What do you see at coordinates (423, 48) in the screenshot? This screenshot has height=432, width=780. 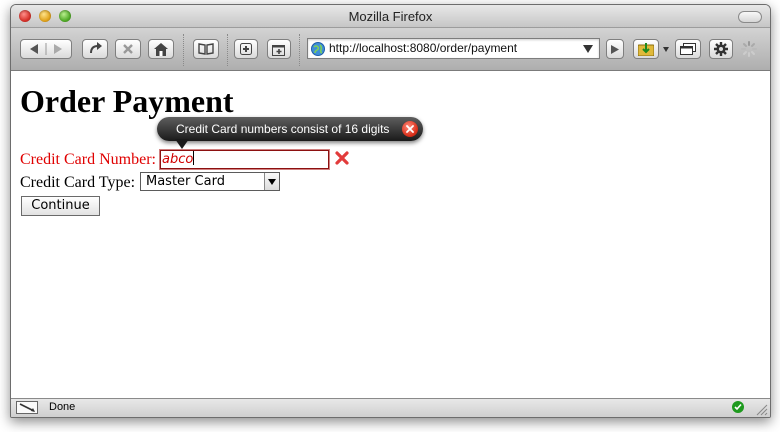 I see `url-text: http://localhost:8080/order/payment` at bounding box center [423, 48].